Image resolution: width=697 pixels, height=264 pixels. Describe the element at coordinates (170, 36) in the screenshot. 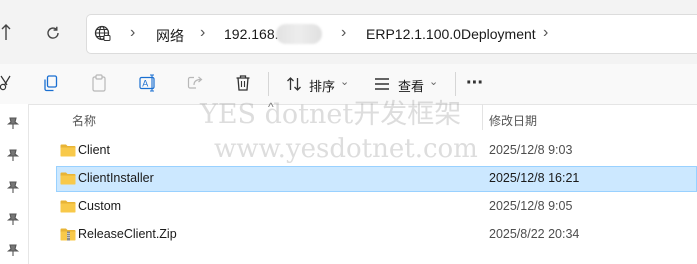

I see `breadcrumb-network: 网络` at that location.